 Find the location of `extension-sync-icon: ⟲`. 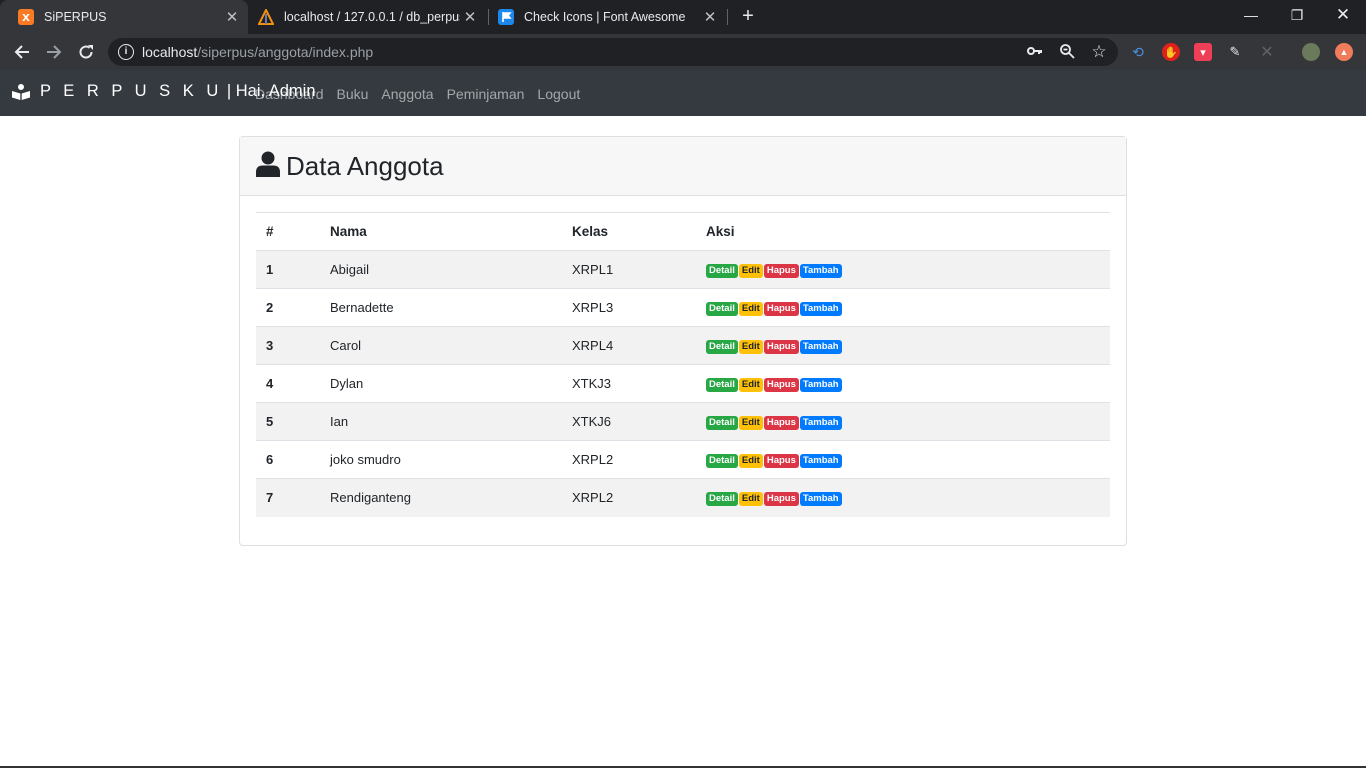

extension-sync-icon: ⟲ is located at coordinates (1138, 52).